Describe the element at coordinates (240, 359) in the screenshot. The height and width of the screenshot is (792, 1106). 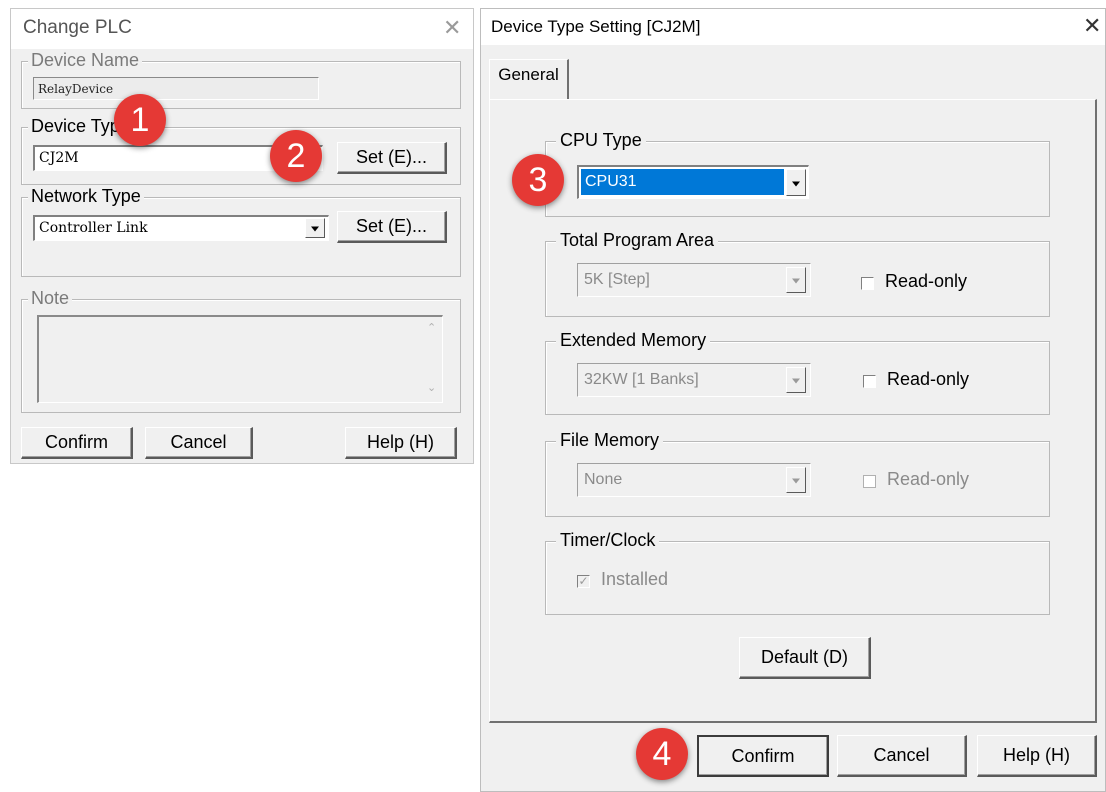
I see `note-textarea: ⌃ ⌄` at that location.